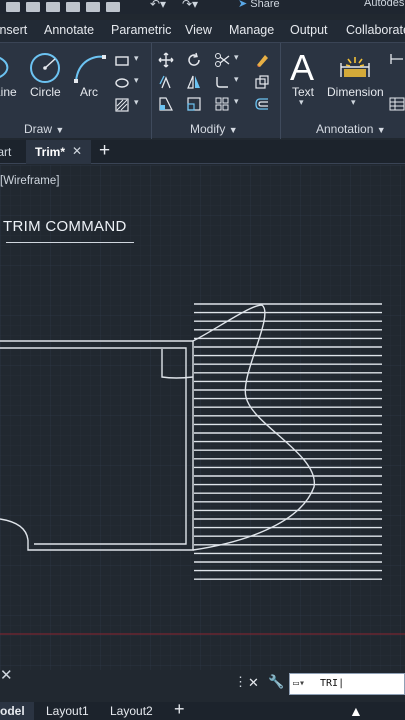  What do you see at coordinates (198, 30) in the screenshot?
I see `tab-view: View` at bounding box center [198, 30].